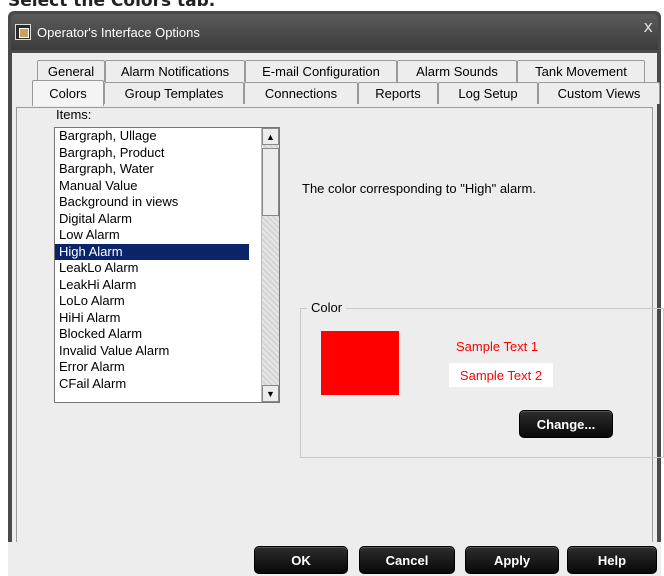  Describe the element at coordinates (174, 93) in the screenshot. I see `tab-group-templates: Group Templates` at that location.